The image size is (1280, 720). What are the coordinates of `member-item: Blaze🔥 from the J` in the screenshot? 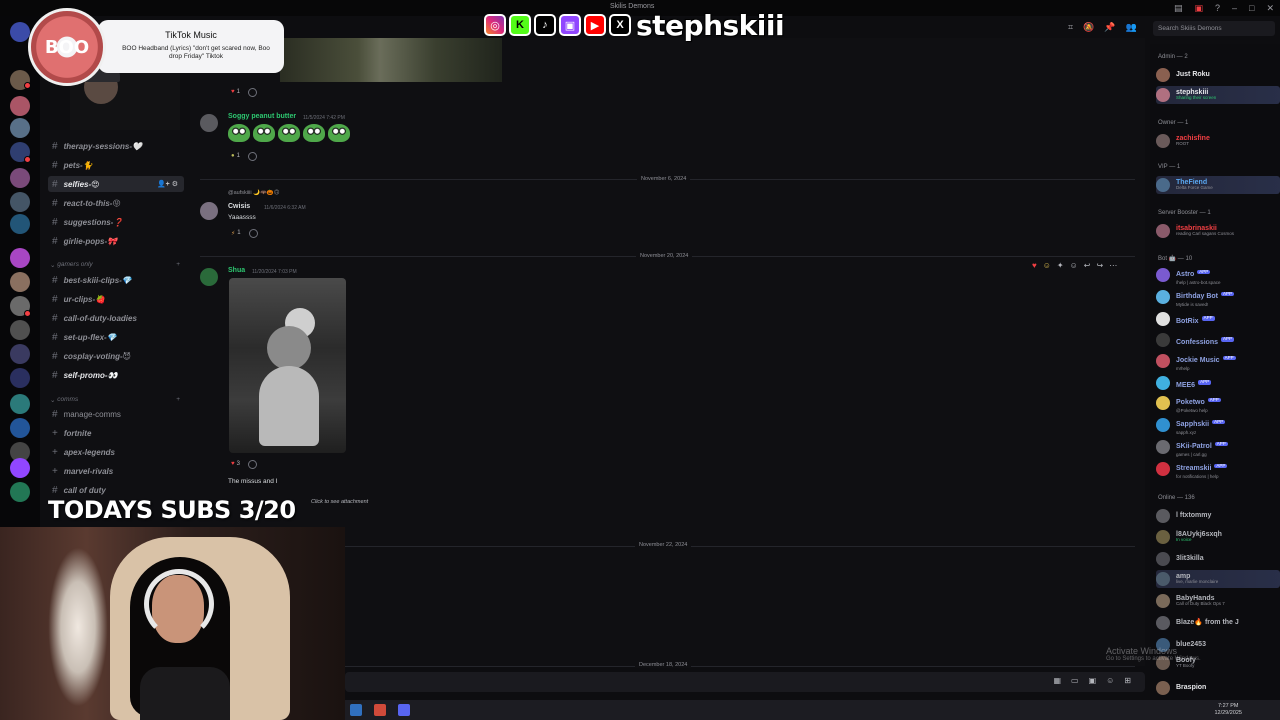 It's located at (1218, 623).